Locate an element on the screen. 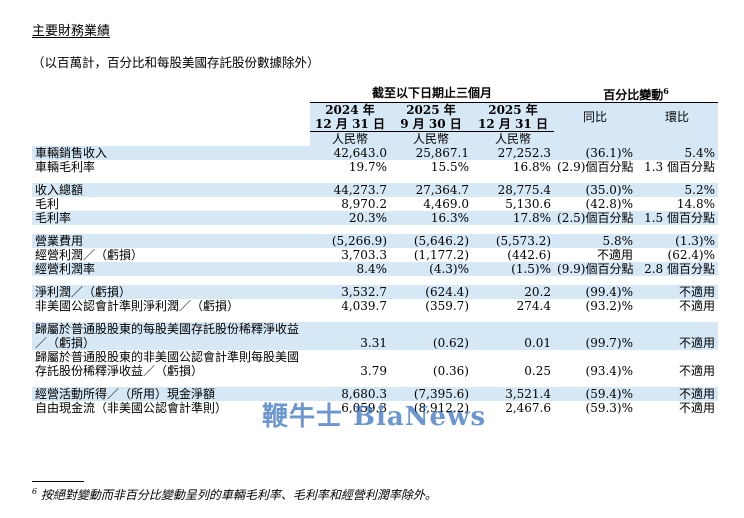 Image resolution: width=744 pixels, height=518 pixels. value-2025-q3: (624.4) is located at coordinates (447, 292).